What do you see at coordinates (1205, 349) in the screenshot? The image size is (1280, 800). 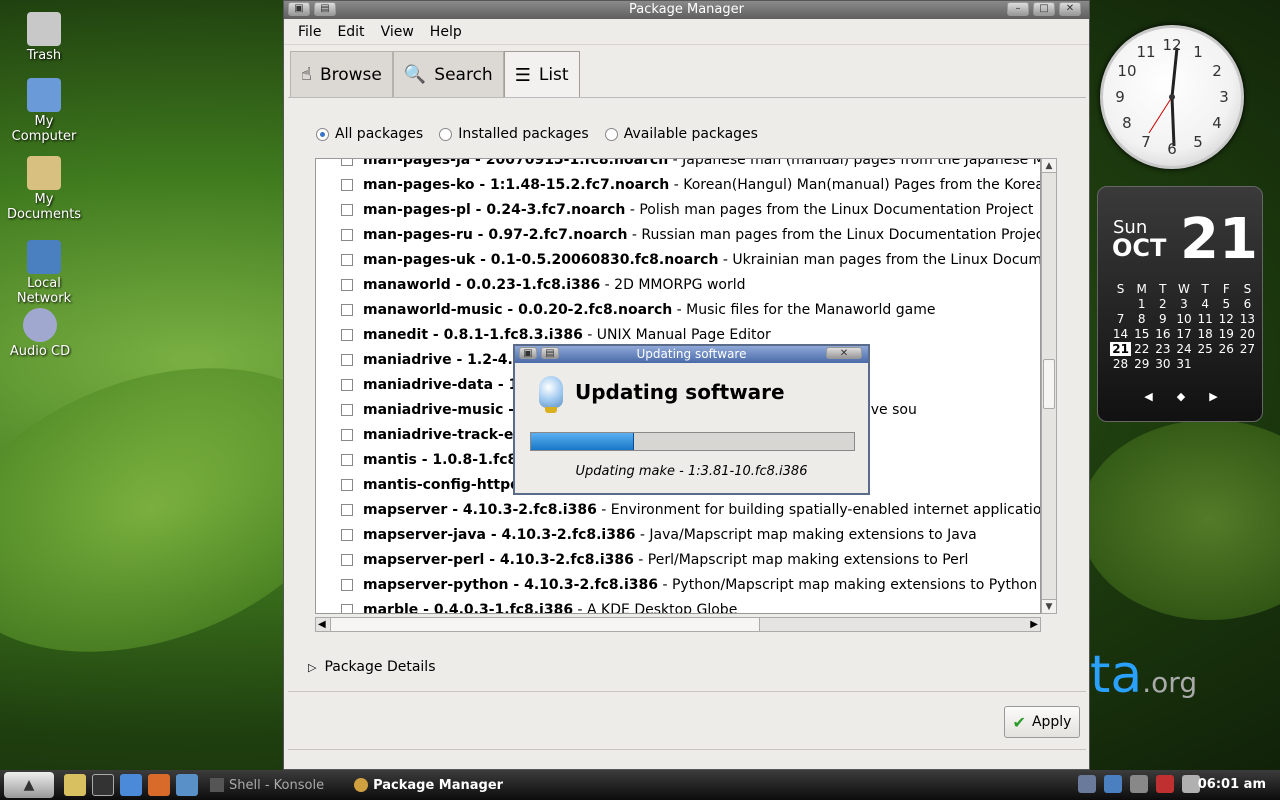 I see `calendar-day-cell: 25` at bounding box center [1205, 349].